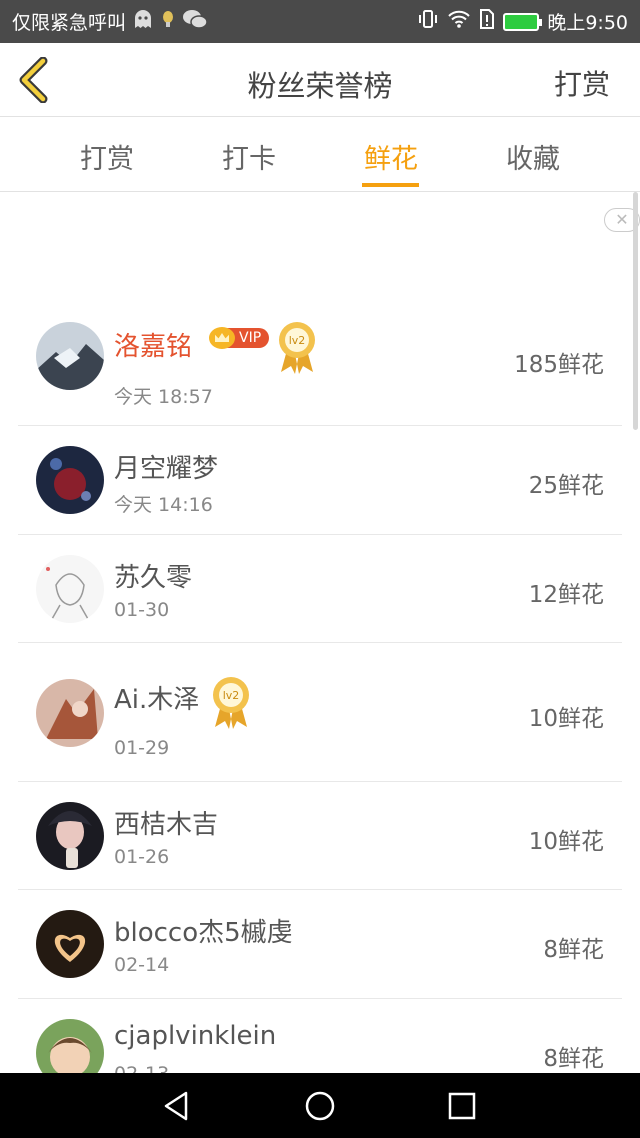  I want to click on list-item: 苏久零 01-30 12鲜花, so click(320, 589).